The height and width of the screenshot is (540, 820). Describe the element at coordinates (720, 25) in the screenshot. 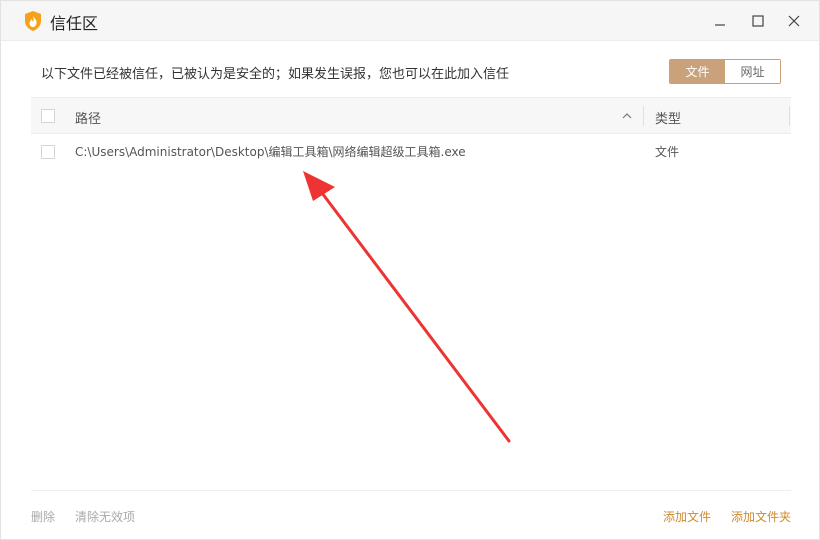

I see `minimize-icon` at that location.